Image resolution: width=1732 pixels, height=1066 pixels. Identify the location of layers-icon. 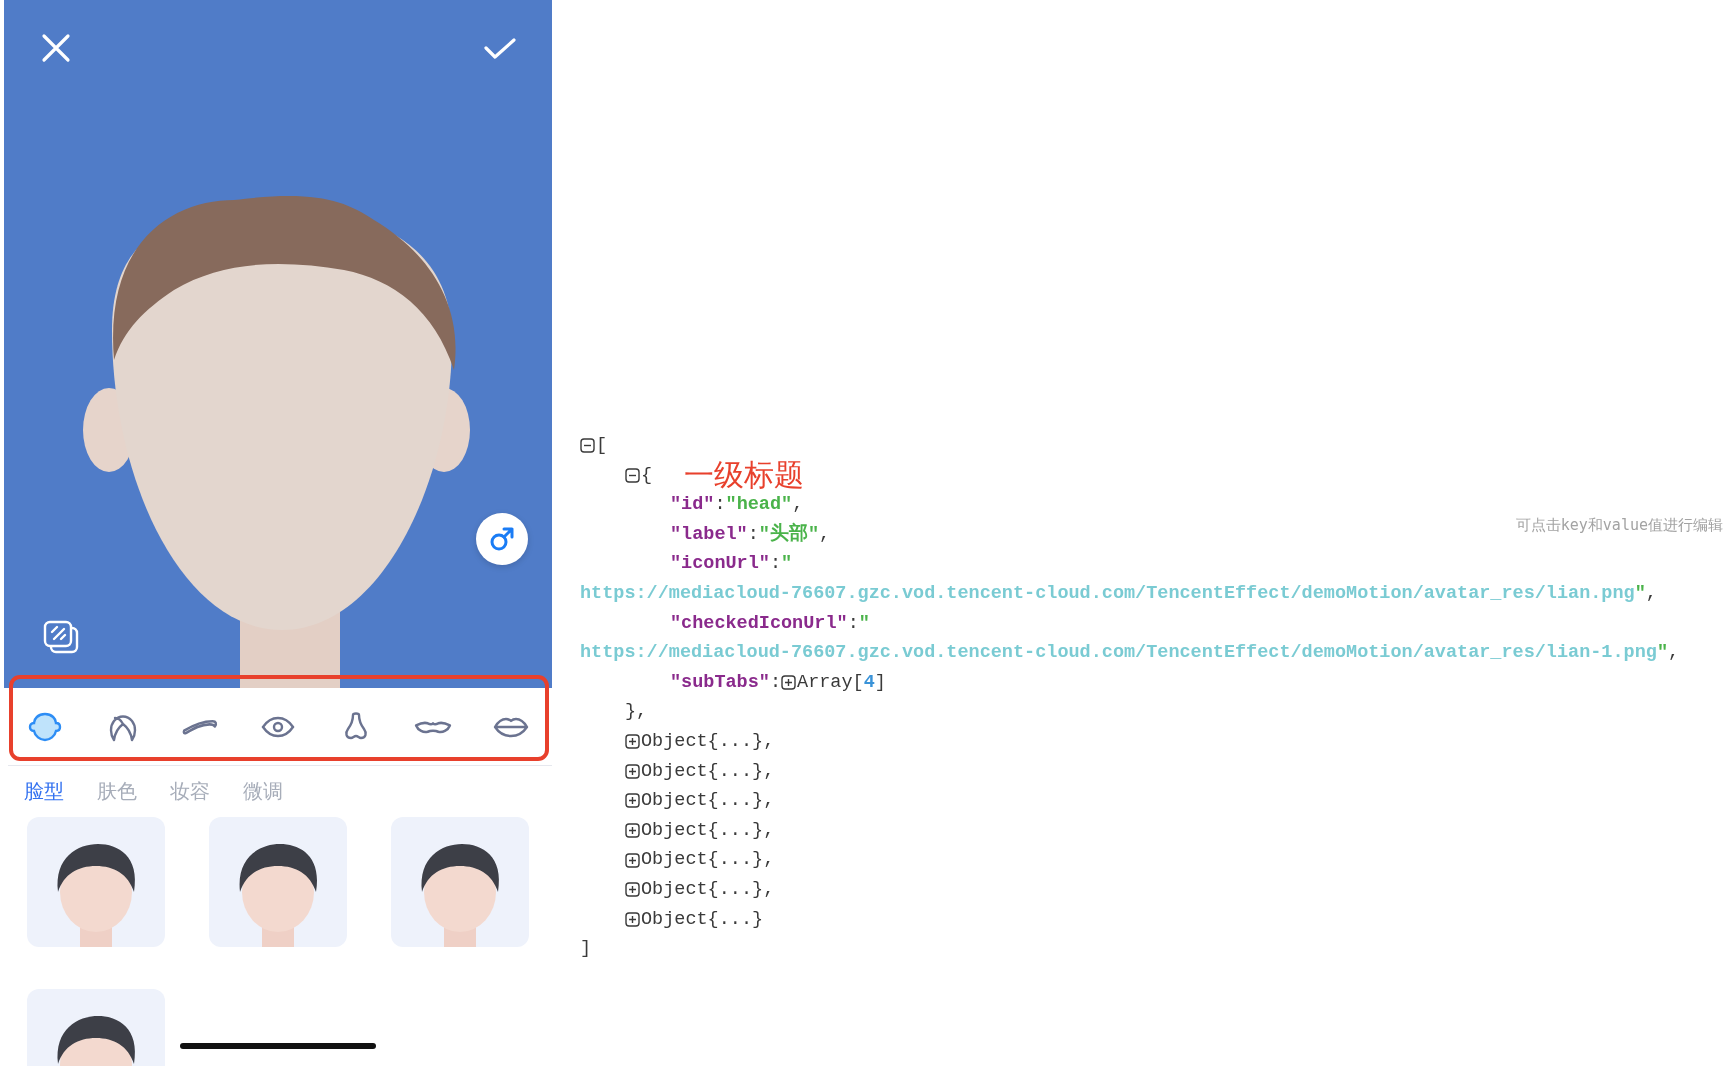
(61, 637).